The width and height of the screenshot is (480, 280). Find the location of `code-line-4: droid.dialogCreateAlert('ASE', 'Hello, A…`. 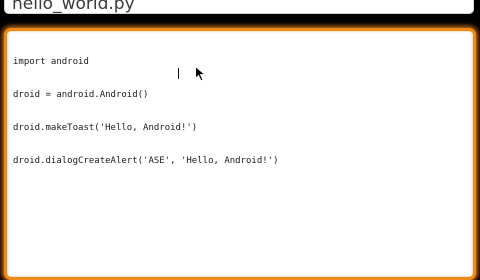

code-line-4: droid.dialogCreateAlert('ASE', 'Hello, A… is located at coordinates (146, 161).